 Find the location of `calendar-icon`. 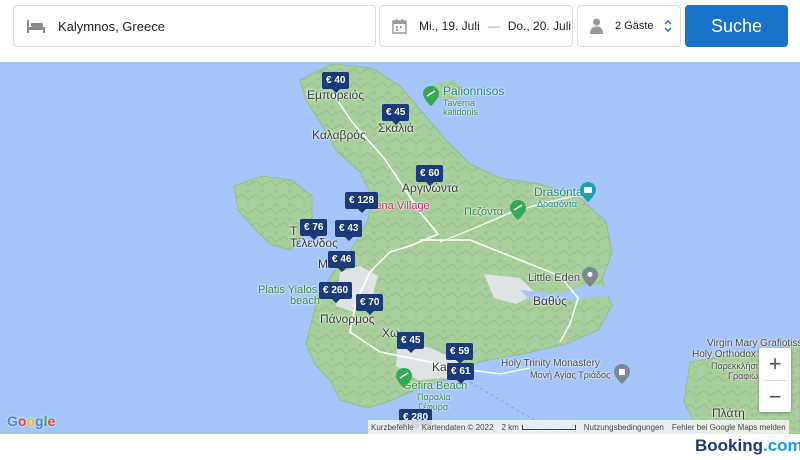

calendar-icon is located at coordinates (399, 26).